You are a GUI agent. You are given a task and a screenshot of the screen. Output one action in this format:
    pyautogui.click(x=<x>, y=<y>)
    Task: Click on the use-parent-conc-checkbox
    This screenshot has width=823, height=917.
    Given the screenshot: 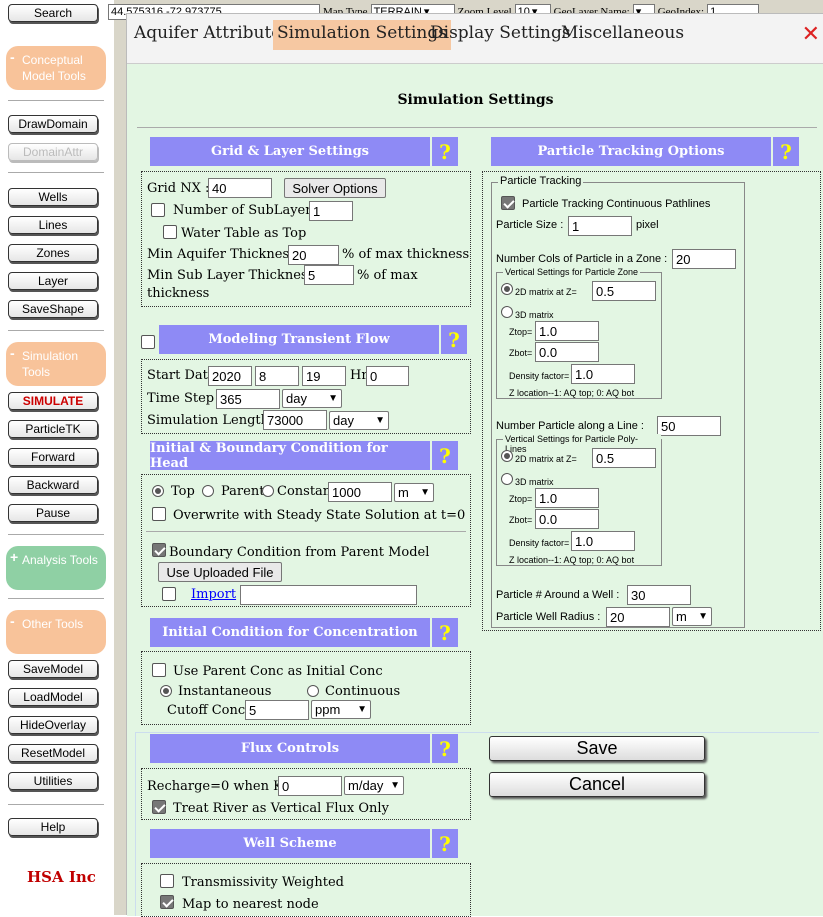 What is the action you would take?
    pyautogui.click(x=159, y=670)
    